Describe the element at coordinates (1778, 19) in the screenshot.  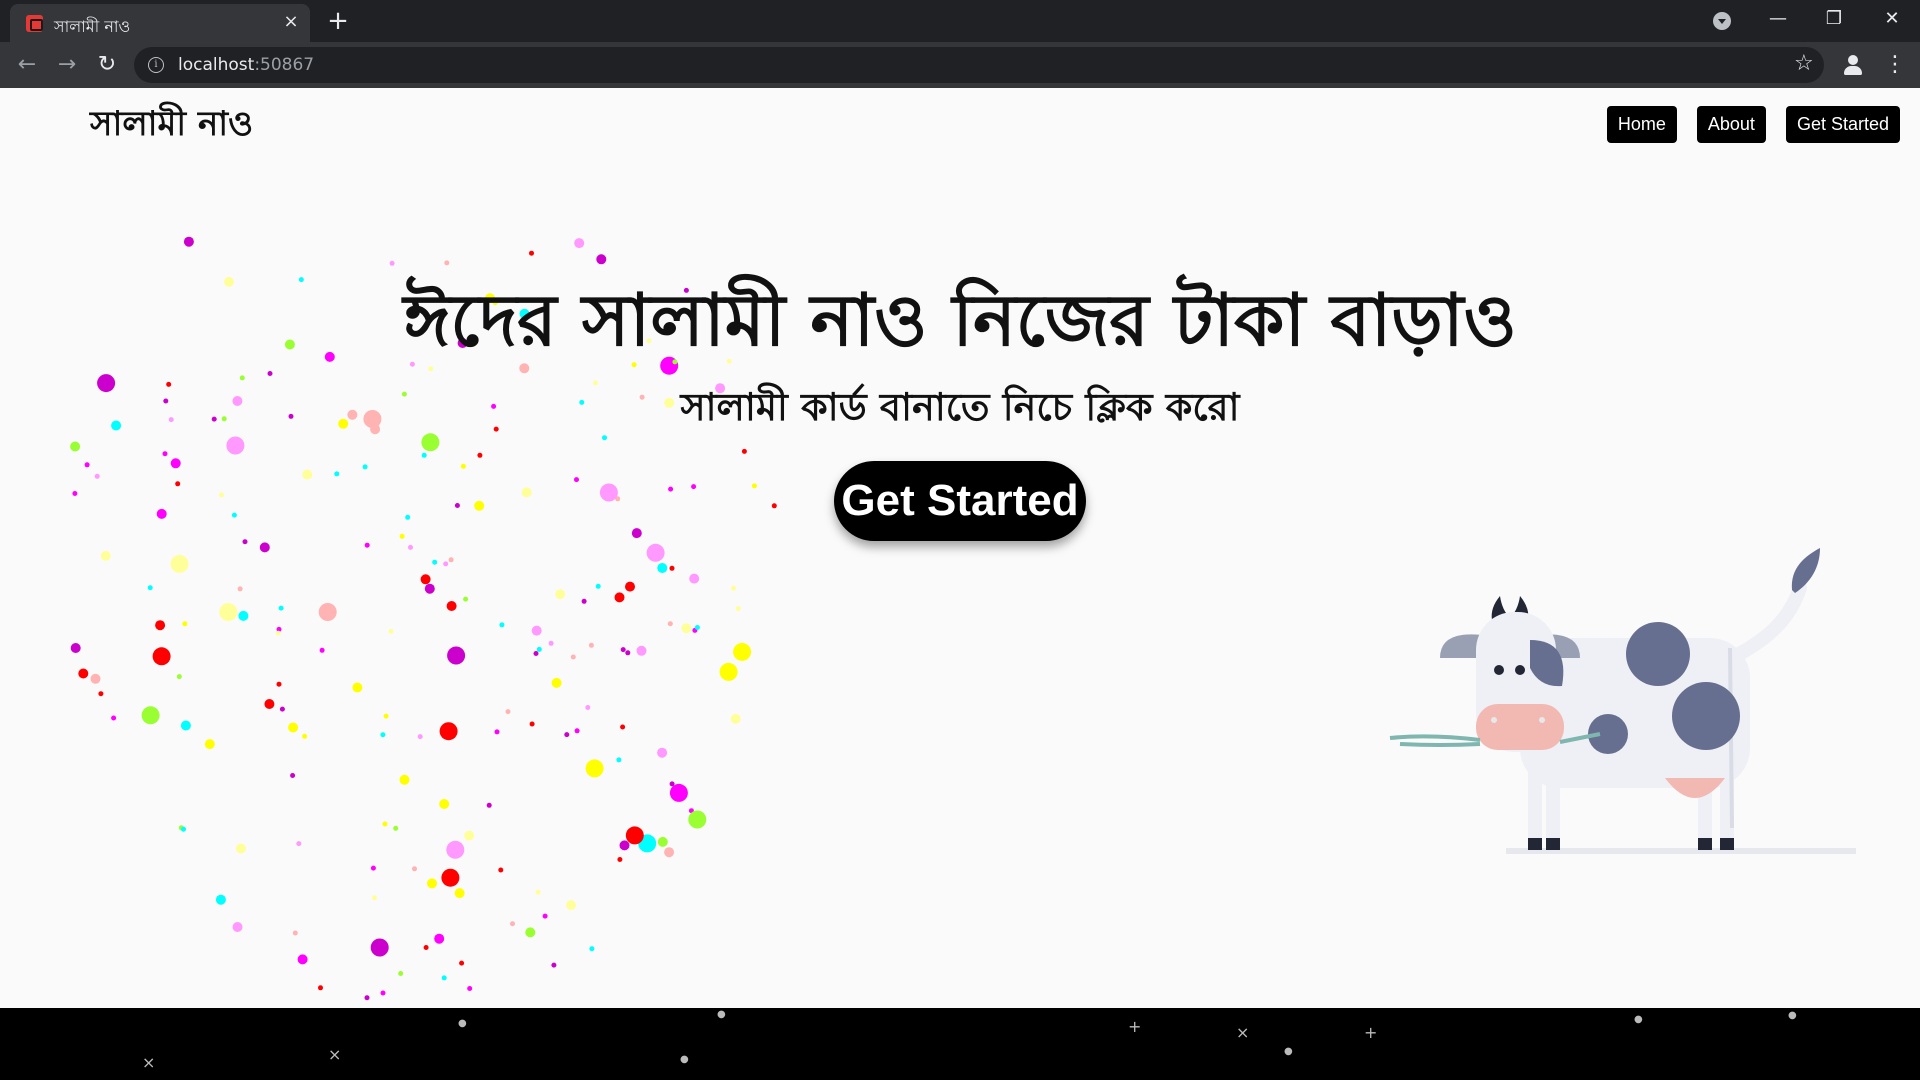
I see `minimize-button: —` at that location.